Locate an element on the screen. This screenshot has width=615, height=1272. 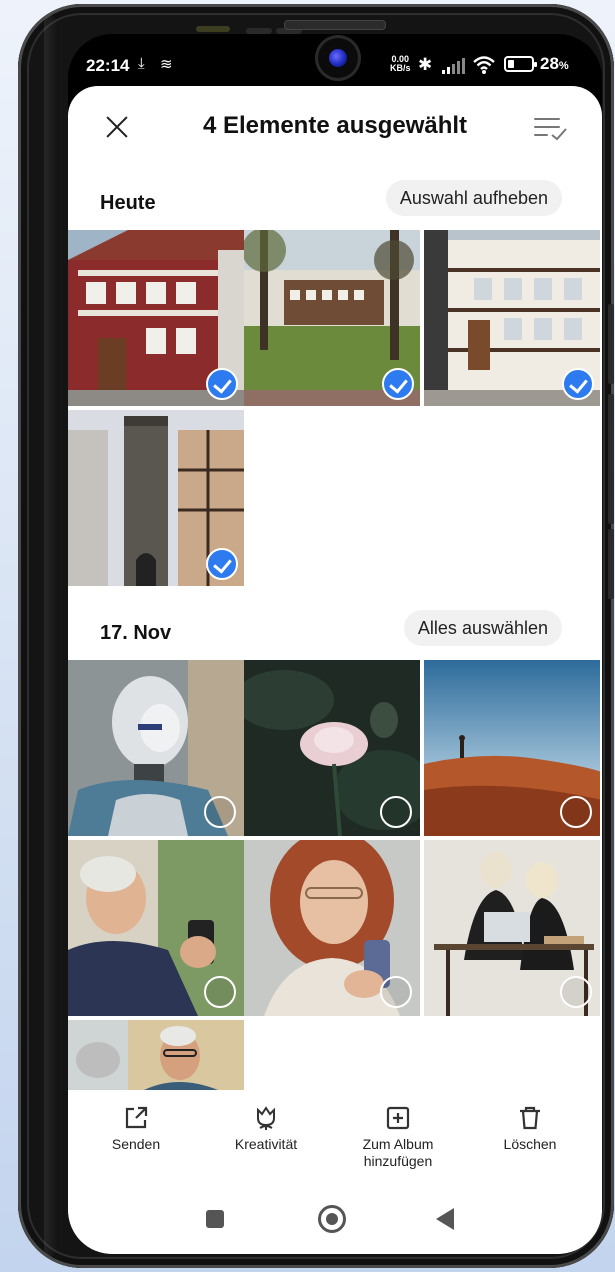
page-title: 4 Elemente ausgewählt is located at coordinates (335, 125).